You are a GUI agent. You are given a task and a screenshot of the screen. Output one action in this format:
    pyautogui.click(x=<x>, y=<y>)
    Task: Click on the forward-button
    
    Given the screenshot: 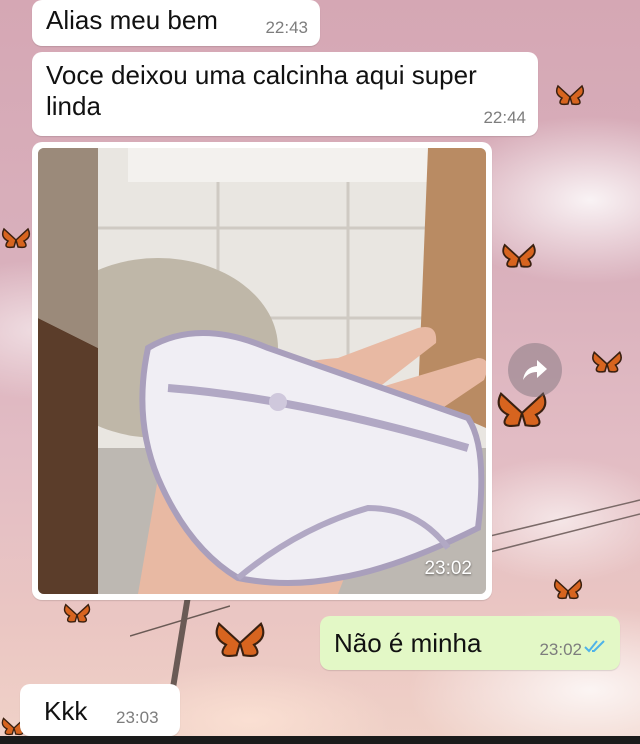 What is the action you would take?
    pyautogui.click(x=535, y=370)
    